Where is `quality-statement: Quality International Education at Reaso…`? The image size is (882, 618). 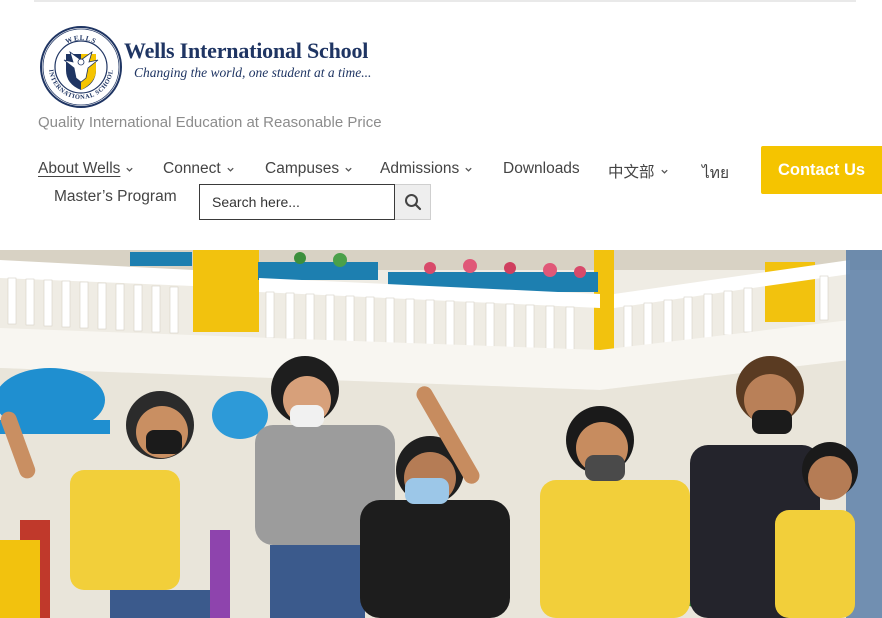 quality-statement: Quality International Education at Reaso… is located at coordinates (210, 122).